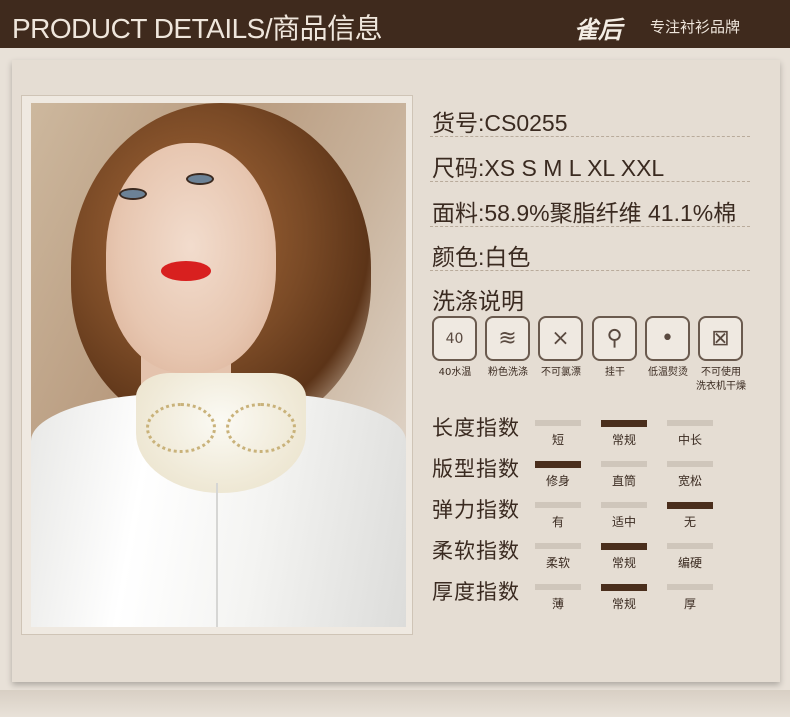 The image size is (790, 717). I want to click on panel-shadow, so click(395, 703).